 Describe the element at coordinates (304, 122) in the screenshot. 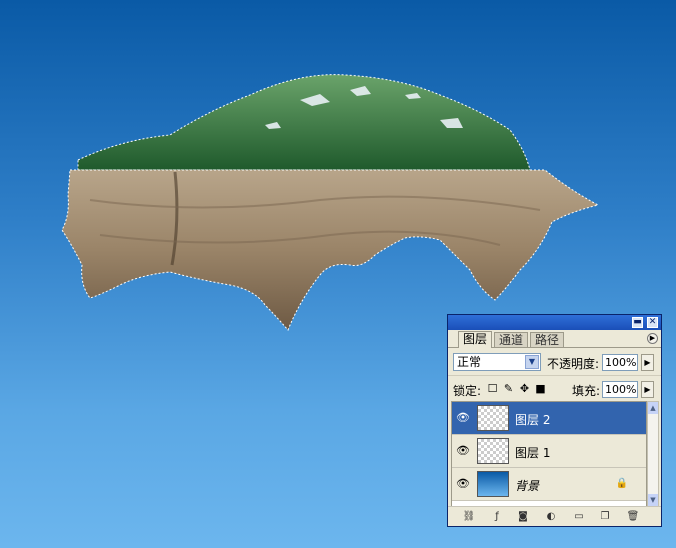

I see `mountain-top` at that location.